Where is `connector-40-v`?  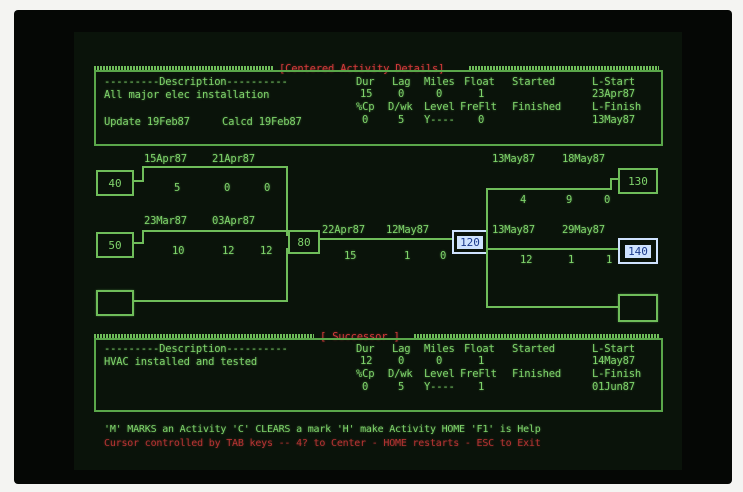
connector-40-v is located at coordinates (143, 174).